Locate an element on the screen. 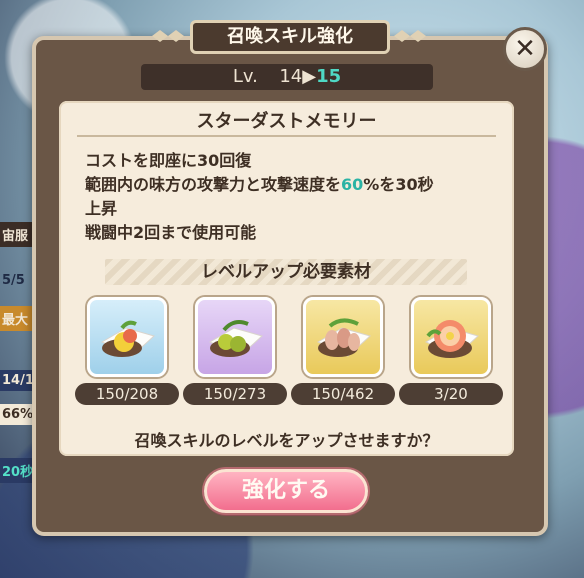 This screenshot has height=578, width=584. title-ornament-right is located at coordinates (410, 36).